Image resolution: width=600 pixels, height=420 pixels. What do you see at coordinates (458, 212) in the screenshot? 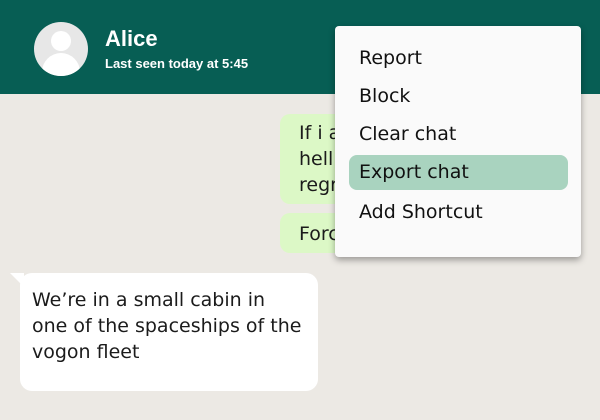
I see `menu-item-add-shortcut: Add Shortcut` at bounding box center [458, 212].